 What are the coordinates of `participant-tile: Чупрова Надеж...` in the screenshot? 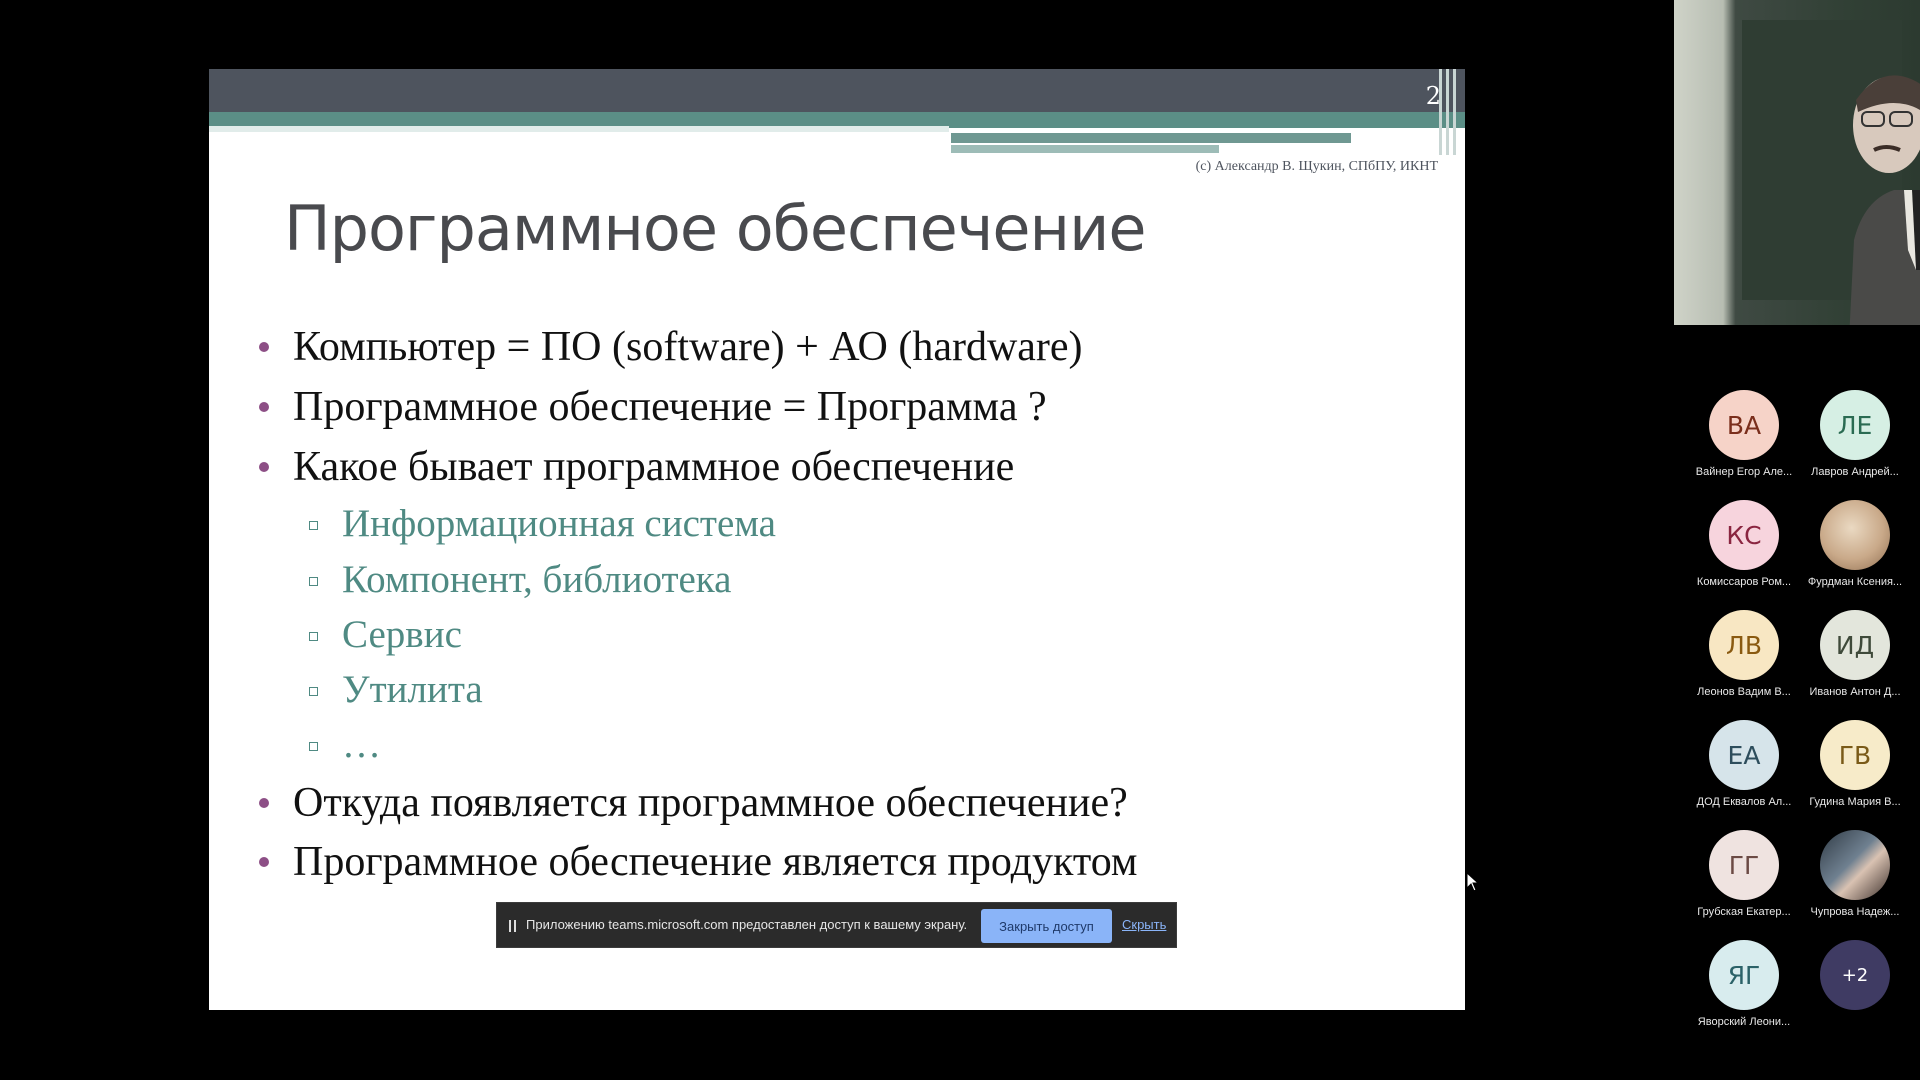 It's located at (1855, 874).